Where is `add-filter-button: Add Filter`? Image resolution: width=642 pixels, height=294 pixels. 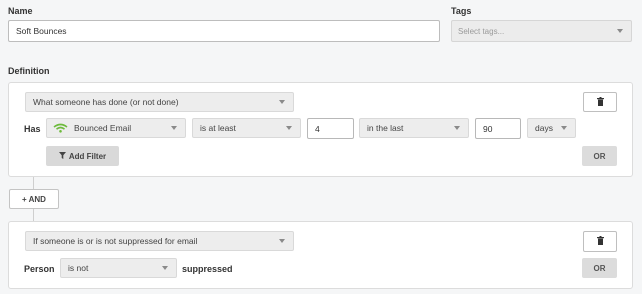 add-filter-button: Add Filter is located at coordinates (82, 156).